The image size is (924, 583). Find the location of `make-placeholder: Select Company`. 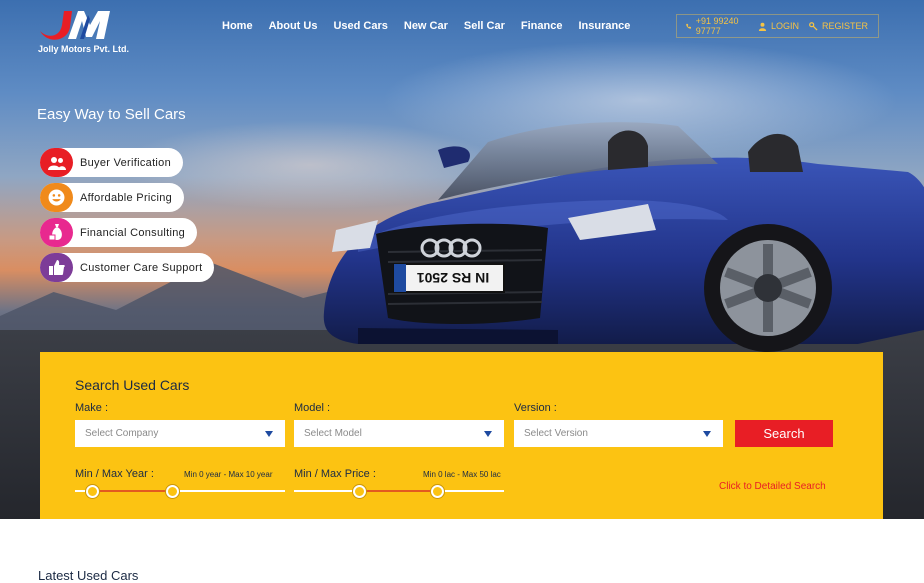

make-placeholder: Select Company is located at coordinates (122, 433).